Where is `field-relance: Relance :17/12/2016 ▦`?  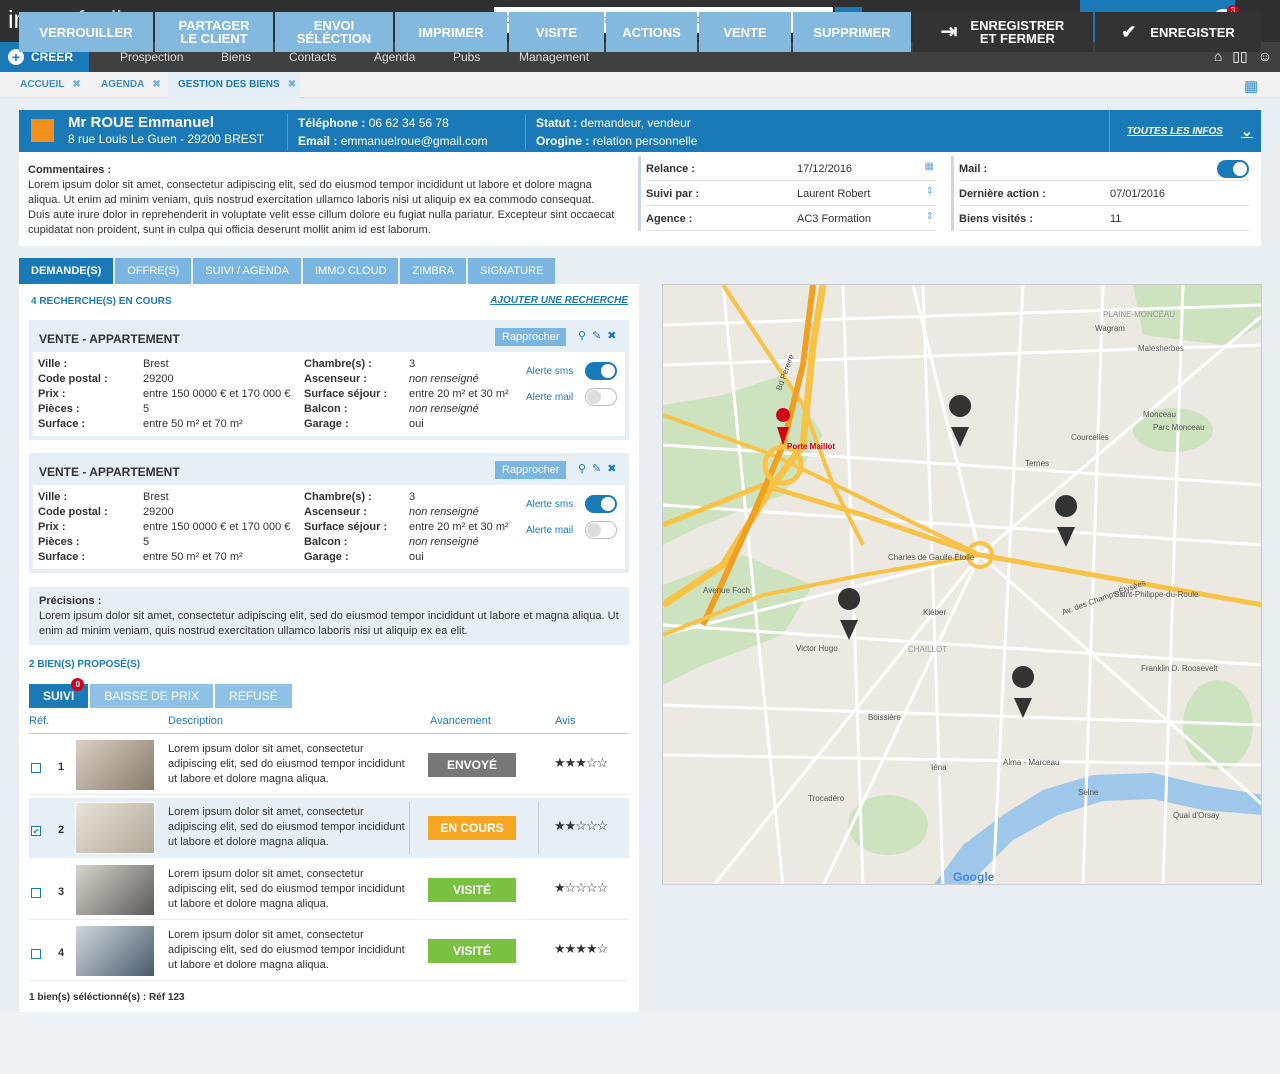
field-relance: Relance :17/12/2016 ▦ is located at coordinates (791, 168).